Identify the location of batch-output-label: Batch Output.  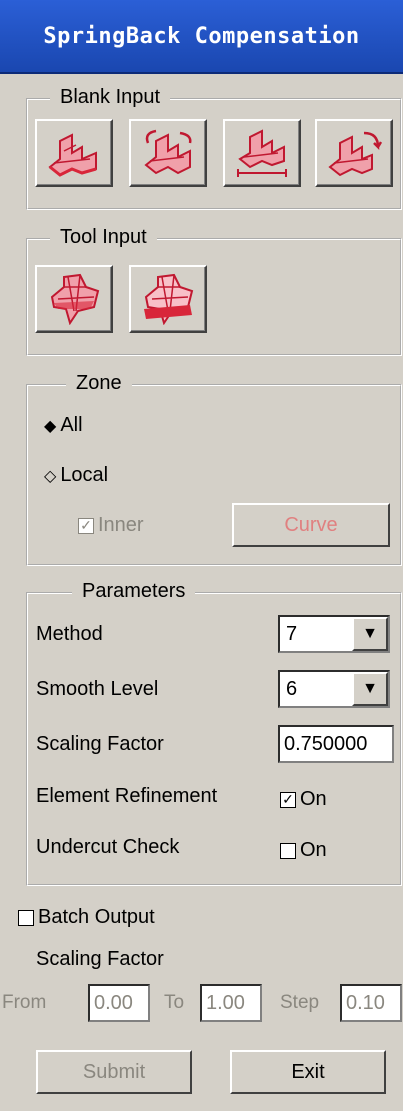
(96, 917).